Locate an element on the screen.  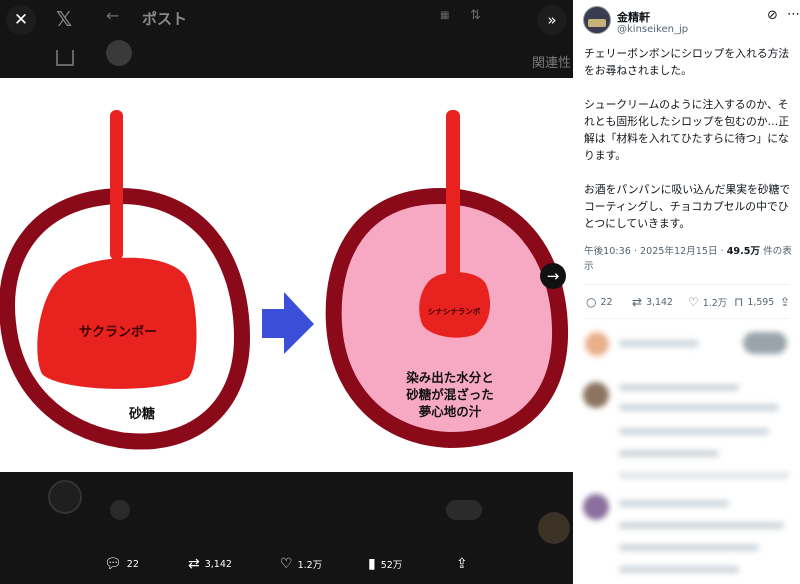
viewer-like-count: 1.2万 is located at coordinates (310, 565).